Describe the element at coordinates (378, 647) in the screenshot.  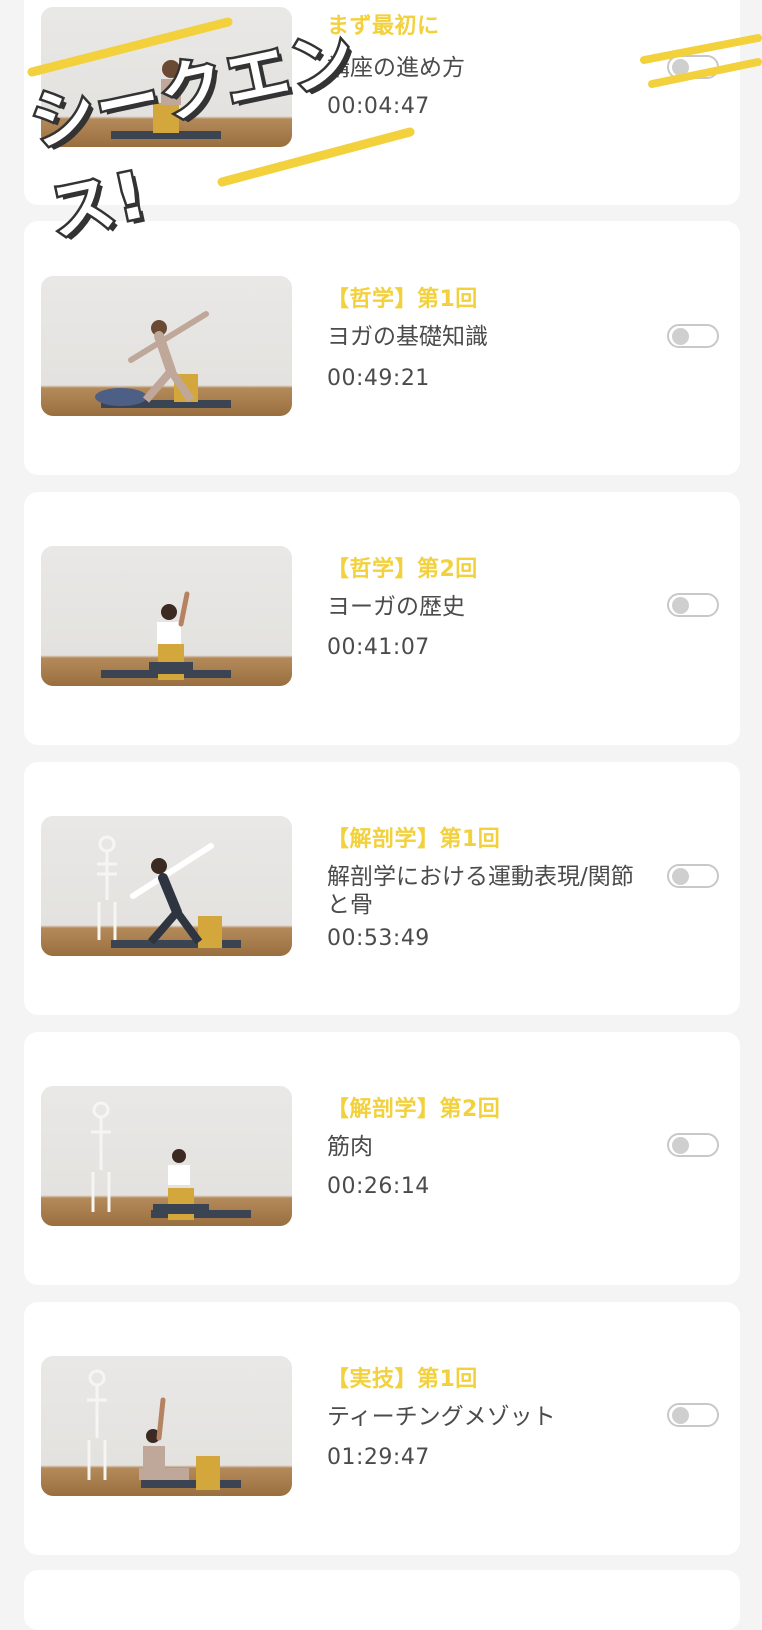
I see `lesson-duration: 00:41:07` at that location.